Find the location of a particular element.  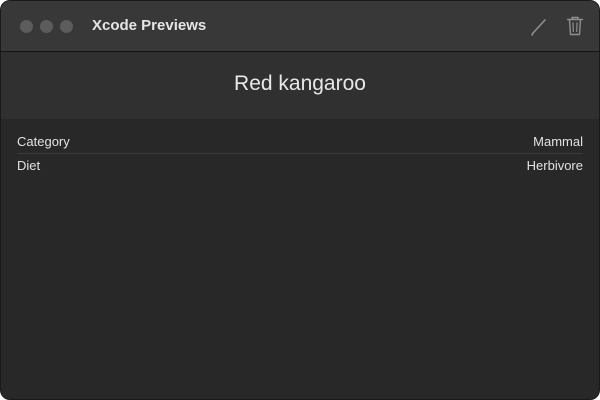

close-window-button is located at coordinates (26, 26).